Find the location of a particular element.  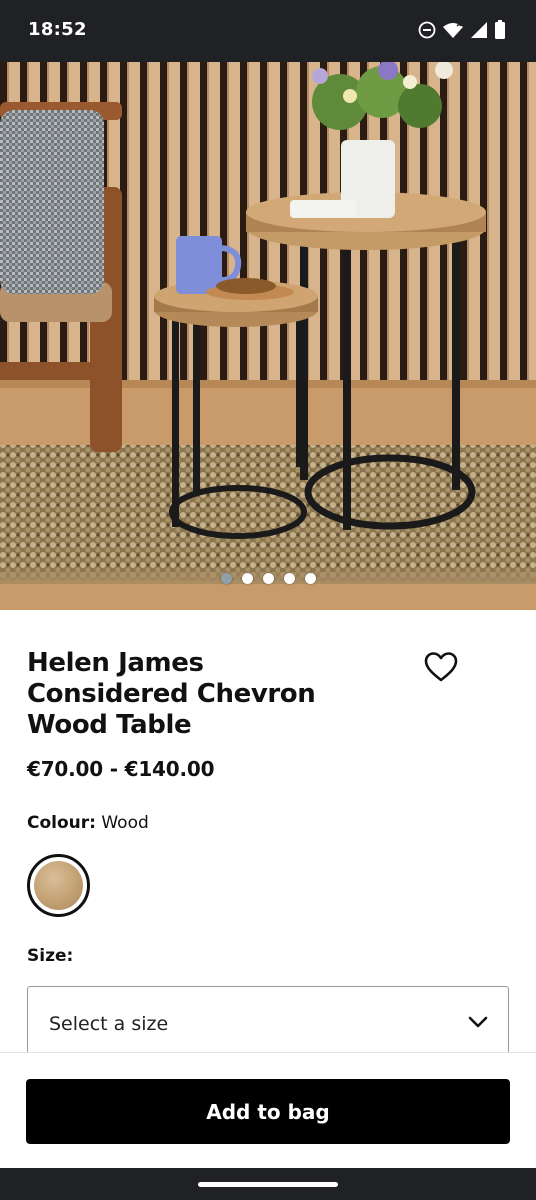

bottom-action-bar: Add to bag is located at coordinates (268, 1110).